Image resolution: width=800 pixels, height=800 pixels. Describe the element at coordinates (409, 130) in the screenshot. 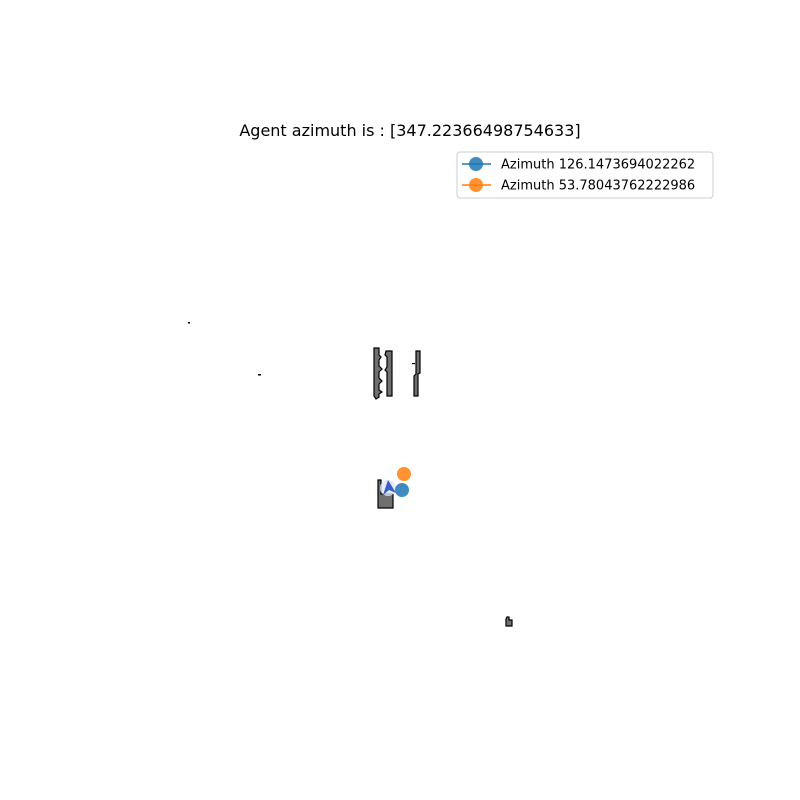

I see `chart-title: Agent azimuth is : [347.22366498754633]` at that location.